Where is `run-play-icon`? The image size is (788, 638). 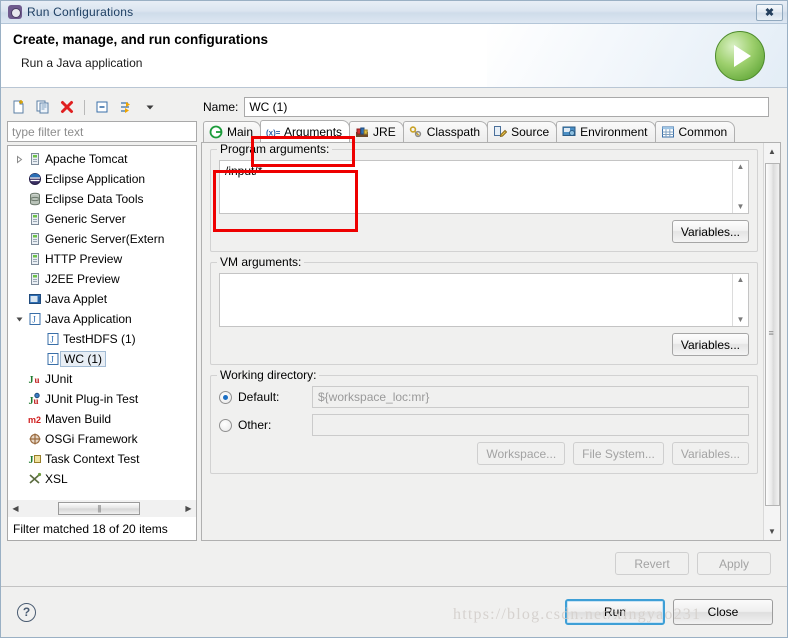
run-play-icon is located at coordinates (740, 56).